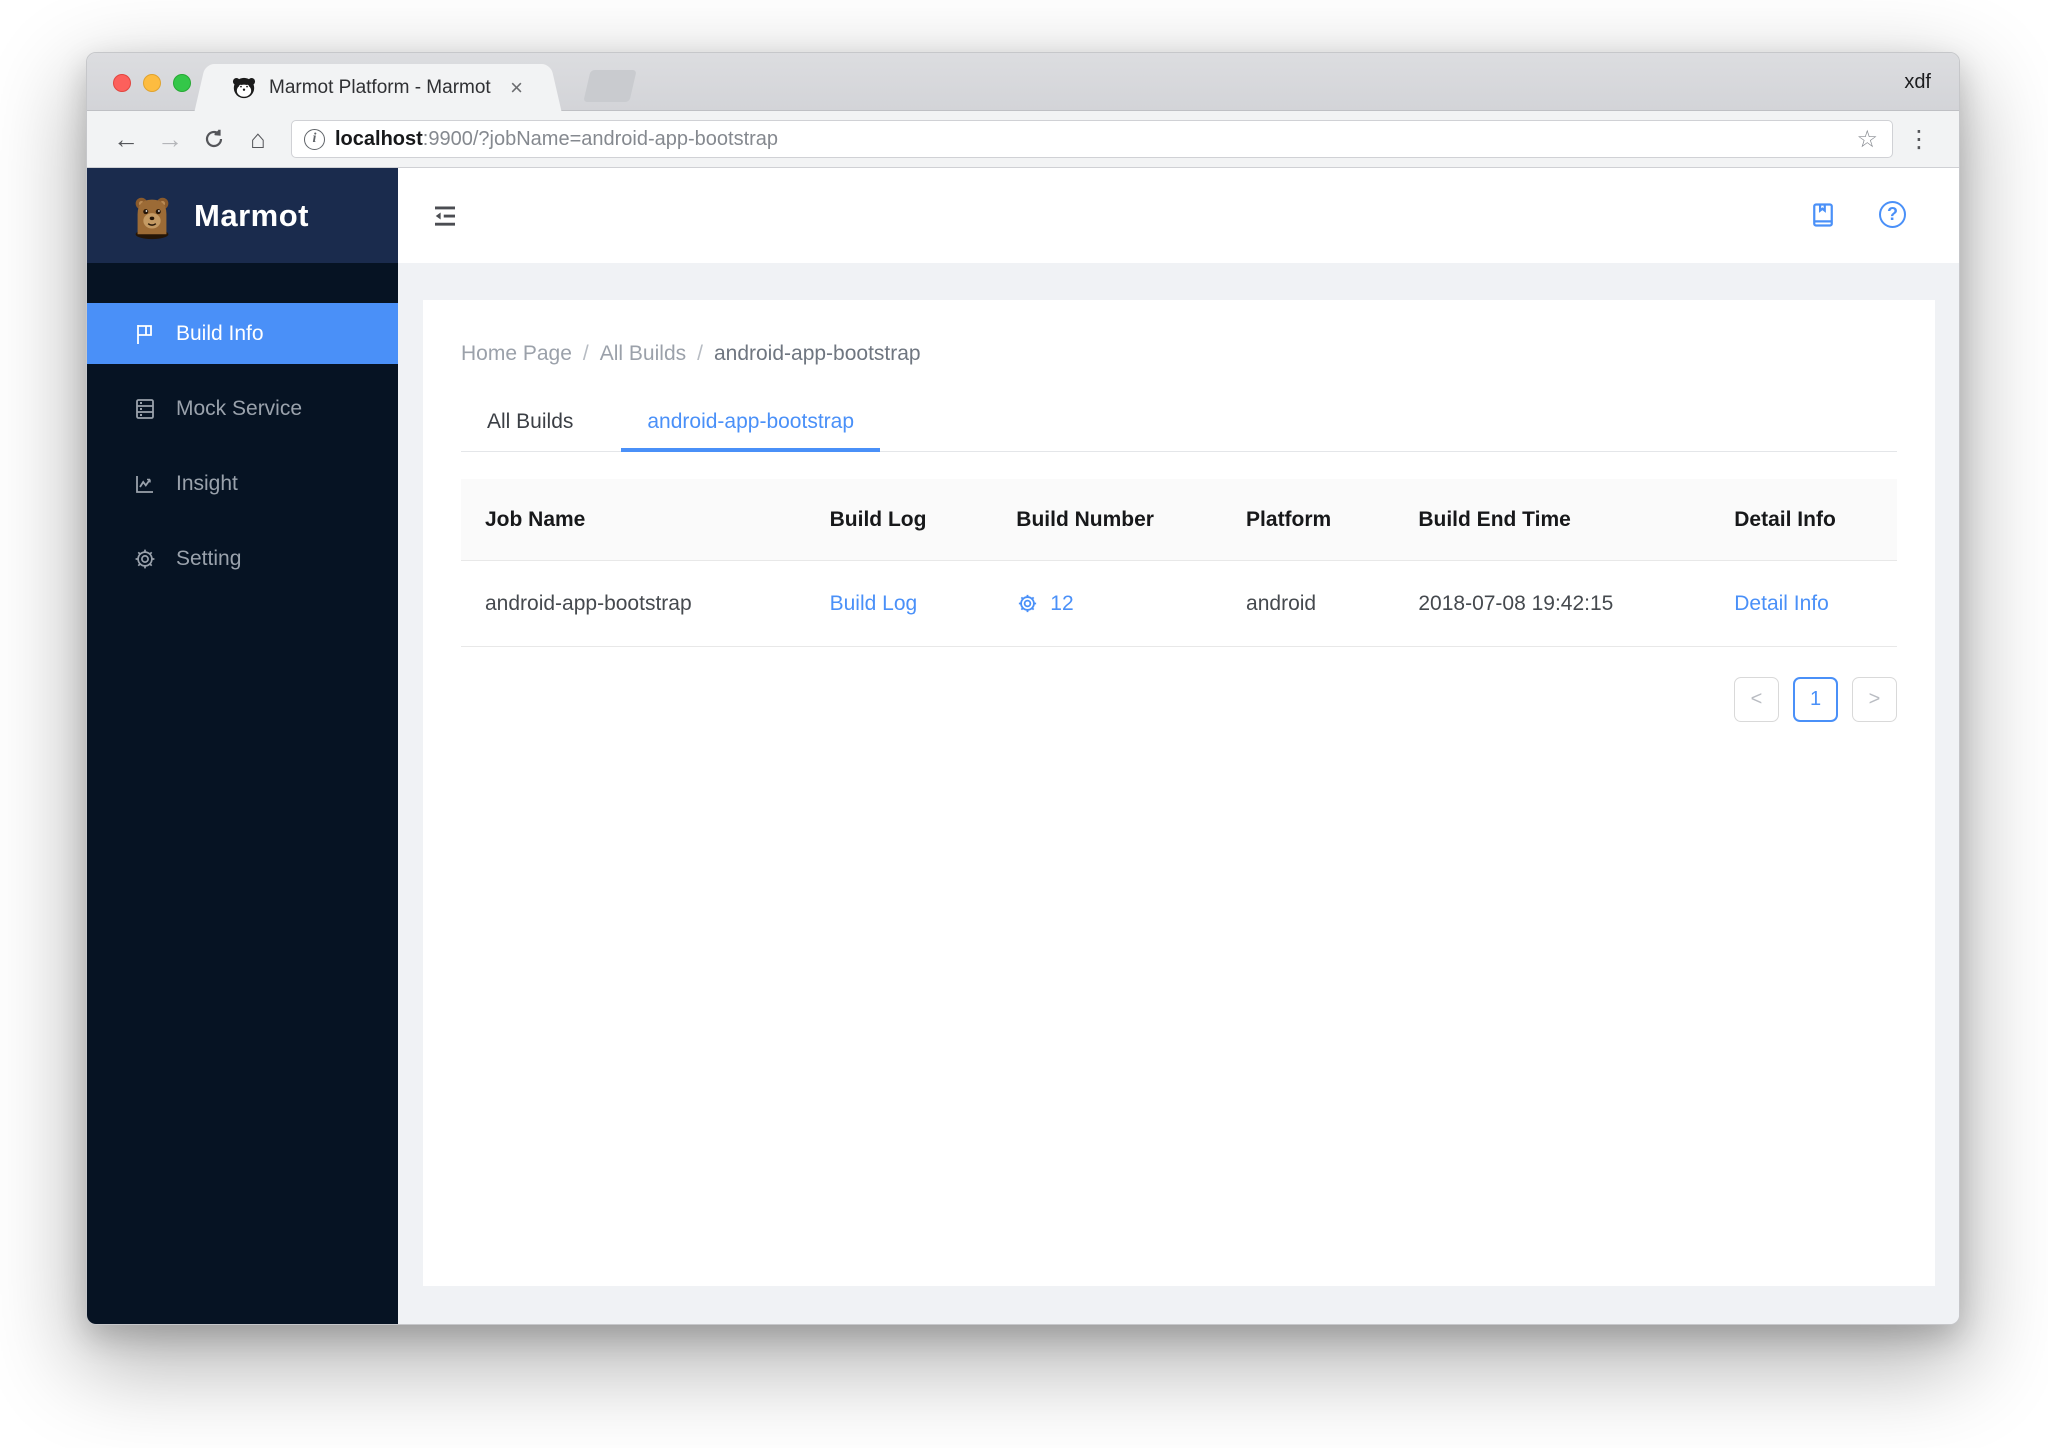 The width and height of the screenshot is (2048, 1448). I want to click on url-host: localhost, so click(379, 138).